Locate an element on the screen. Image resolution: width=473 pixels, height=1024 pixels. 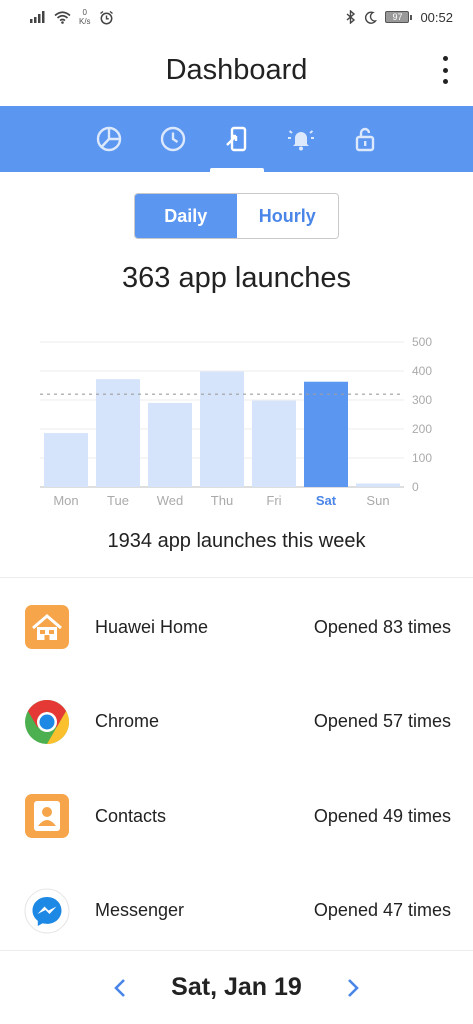
y-tick-label: 300 is located at coordinates (422, 400).